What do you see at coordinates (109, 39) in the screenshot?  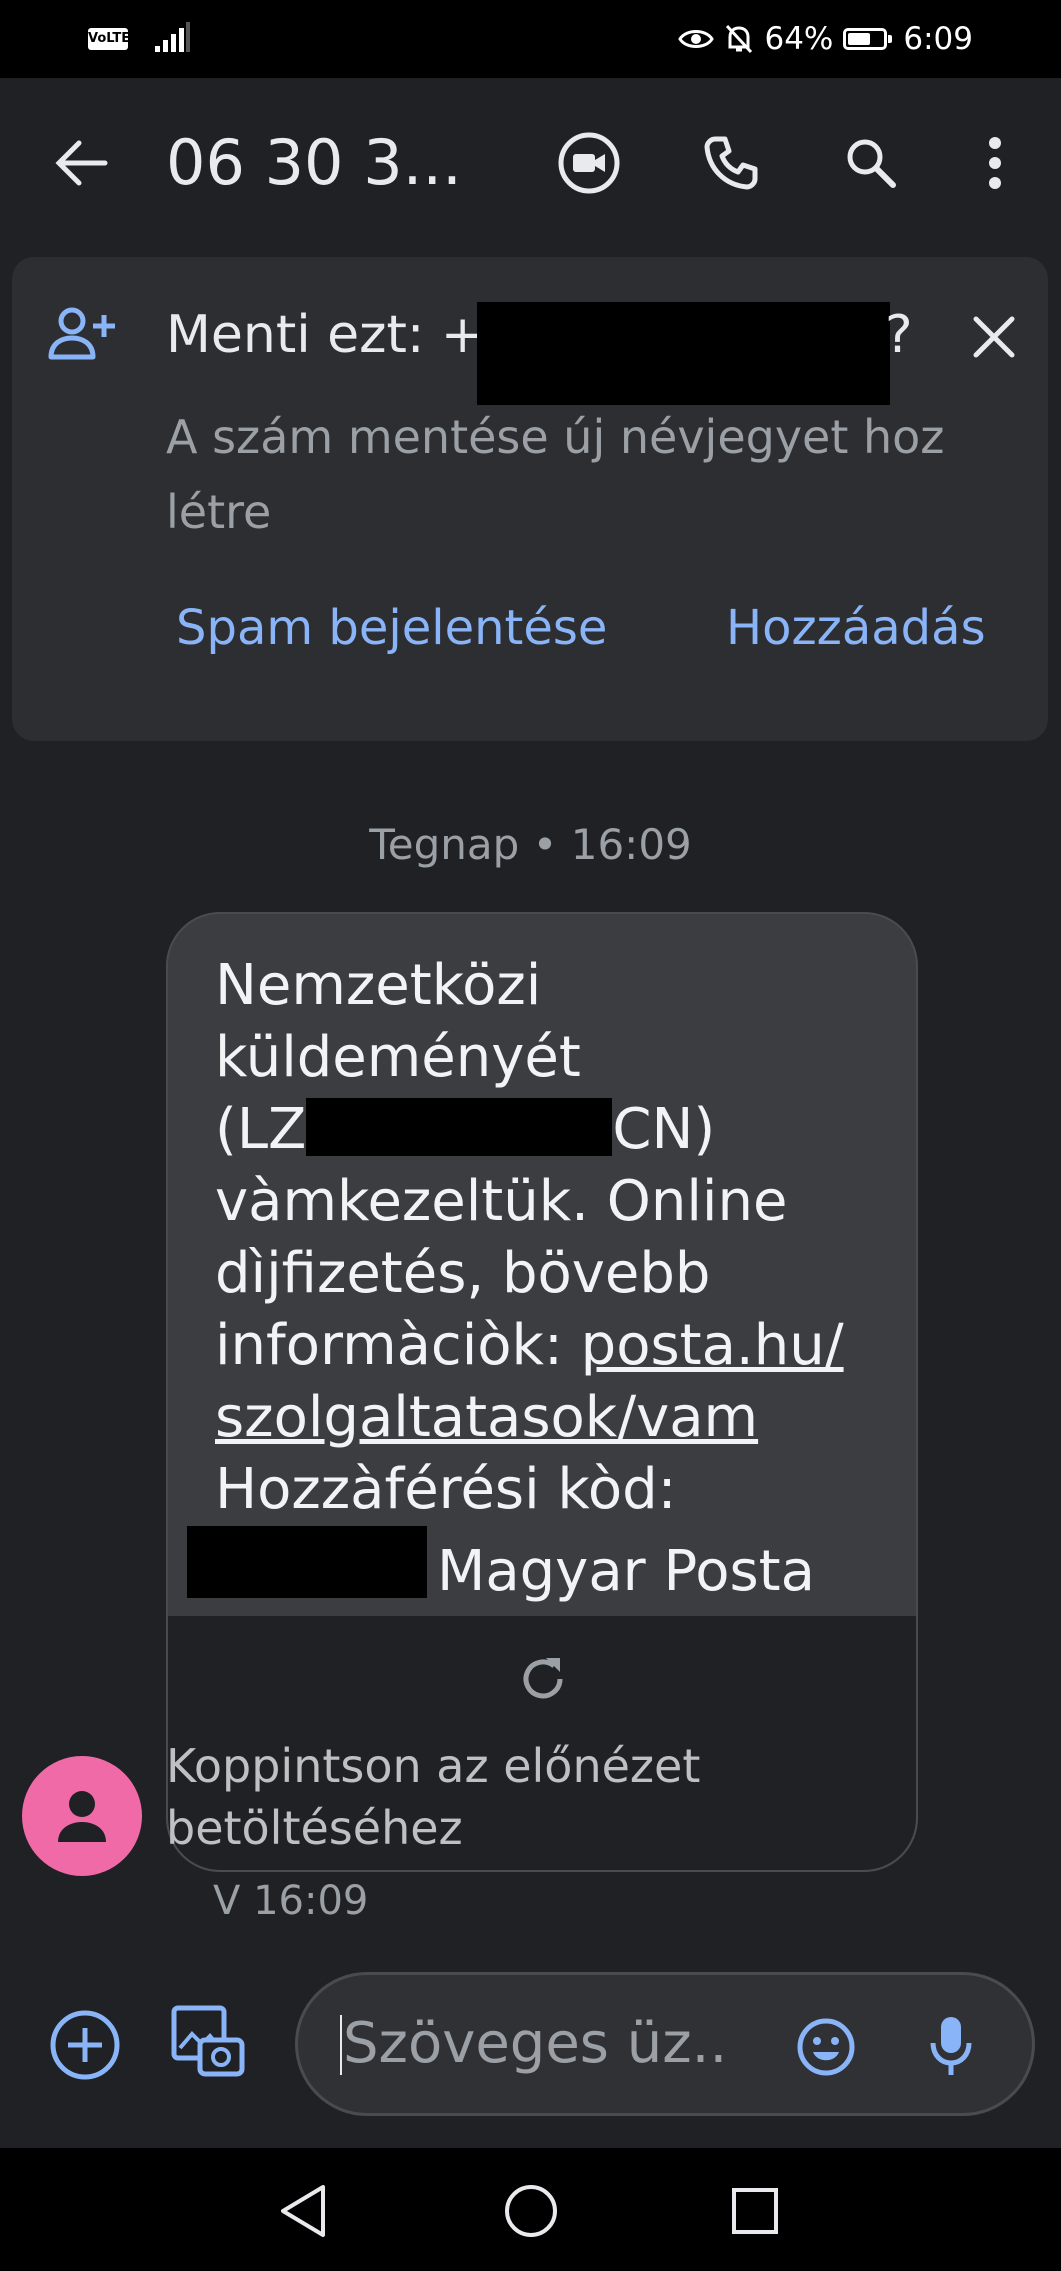 I see `volte-icon: VoLTE` at bounding box center [109, 39].